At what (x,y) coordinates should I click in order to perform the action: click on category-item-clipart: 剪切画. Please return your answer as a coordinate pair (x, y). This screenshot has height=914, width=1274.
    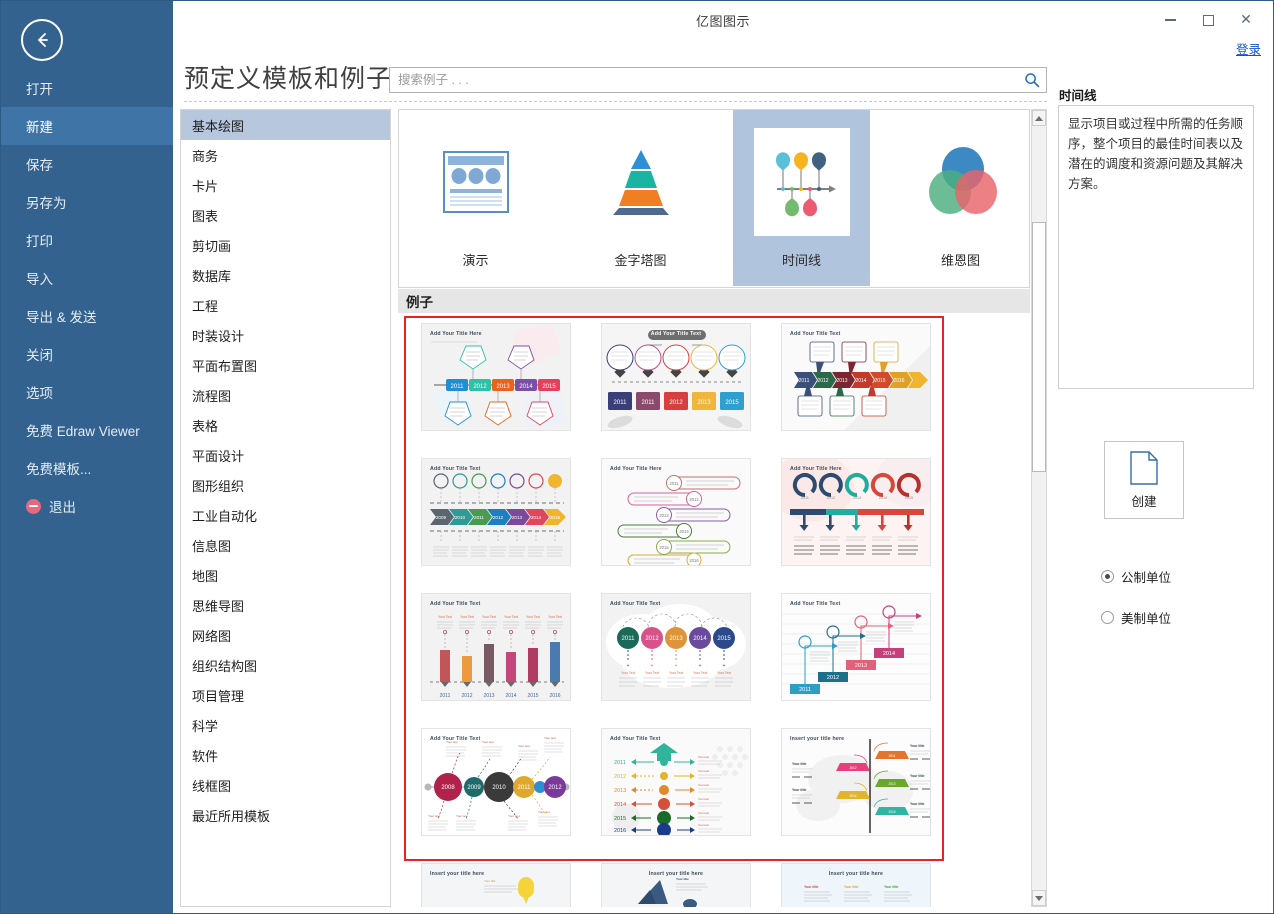
    Looking at the image, I should click on (285, 245).